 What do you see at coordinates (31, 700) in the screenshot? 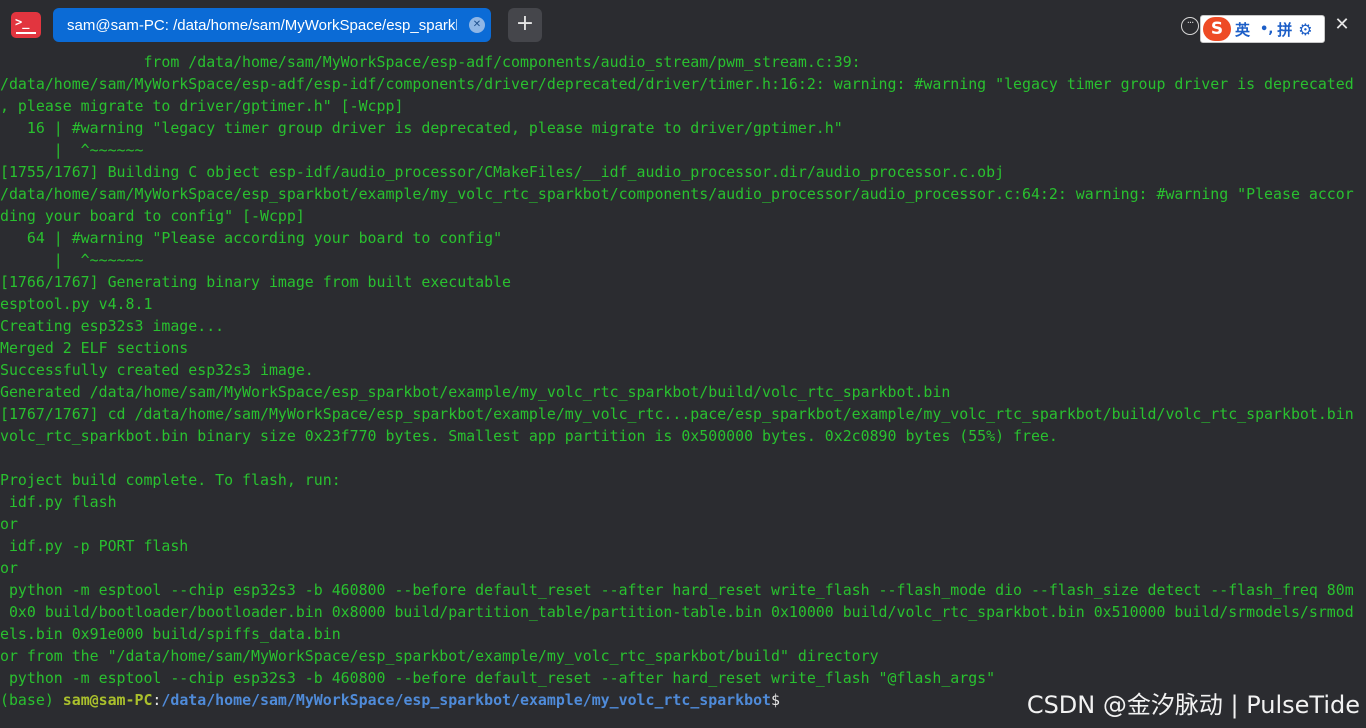
I see `prompt-env: (base)` at bounding box center [31, 700].